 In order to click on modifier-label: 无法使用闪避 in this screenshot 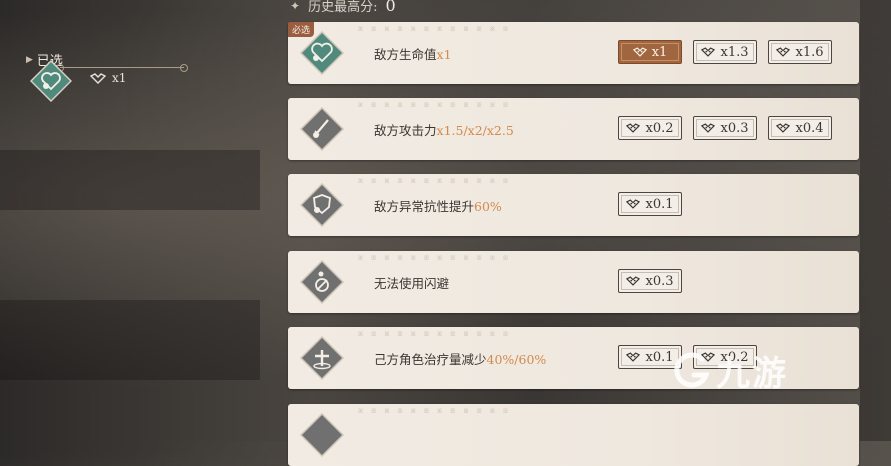, I will do `click(411, 282)`.